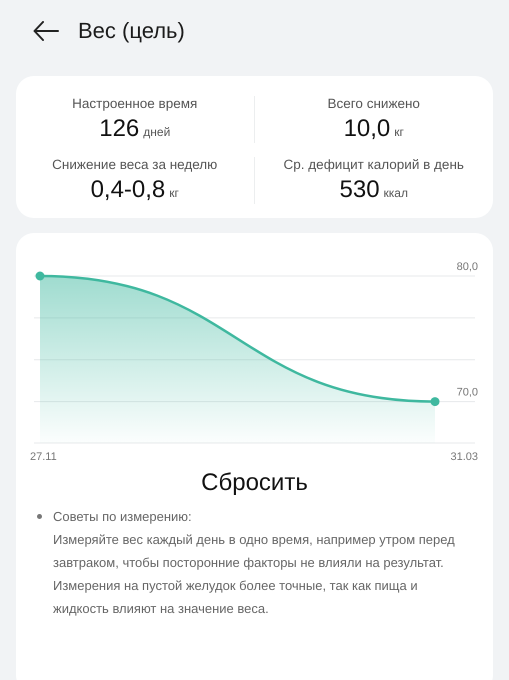  What do you see at coordinates (156, 132) in the screenshot?
I see `stat-unit: дней` at bounding box center [156, 132].